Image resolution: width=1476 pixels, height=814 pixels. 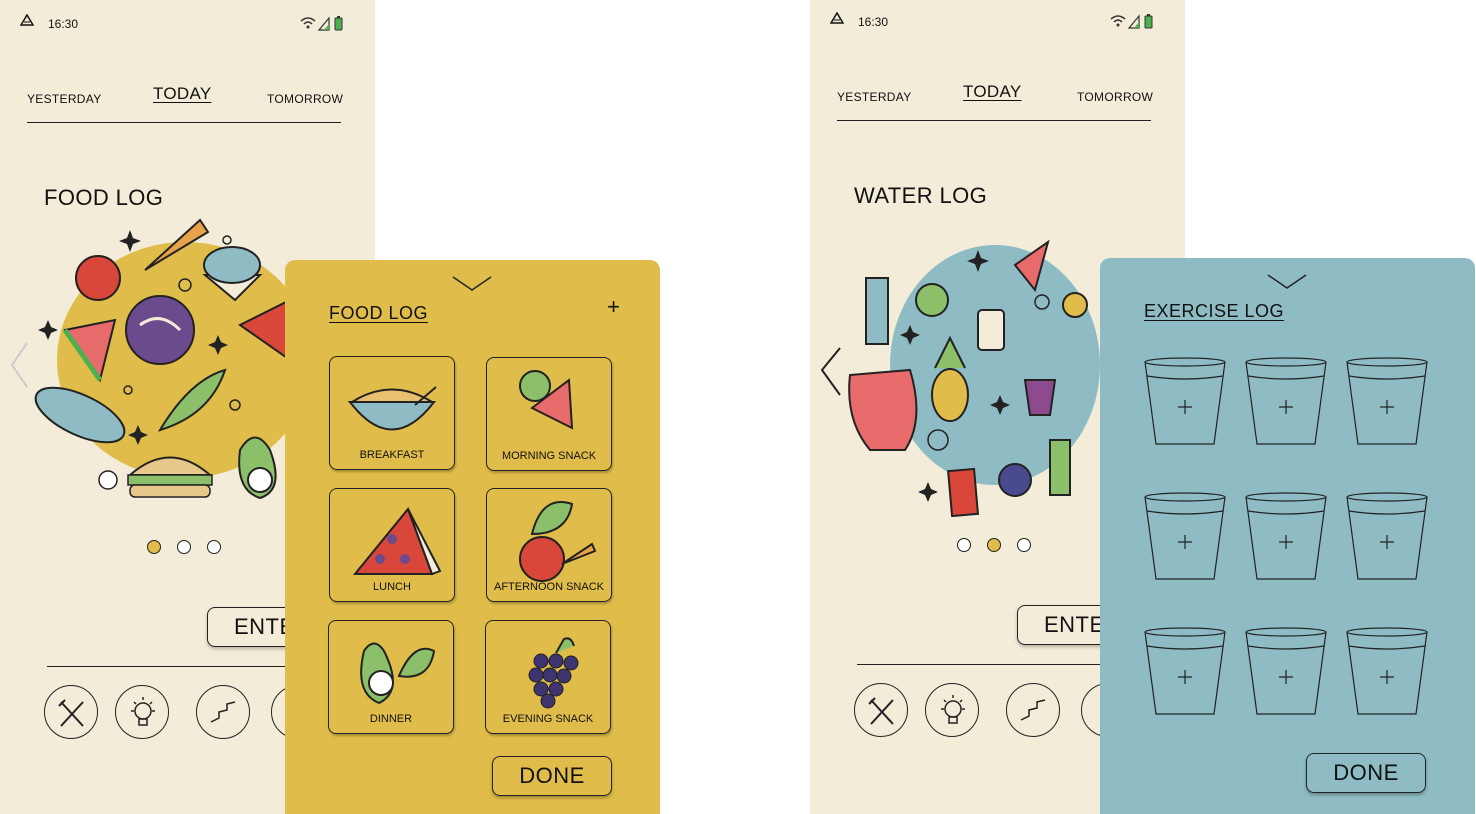 I want to click on meal-label: EVENING SNACK, so click(x=548, y=719).